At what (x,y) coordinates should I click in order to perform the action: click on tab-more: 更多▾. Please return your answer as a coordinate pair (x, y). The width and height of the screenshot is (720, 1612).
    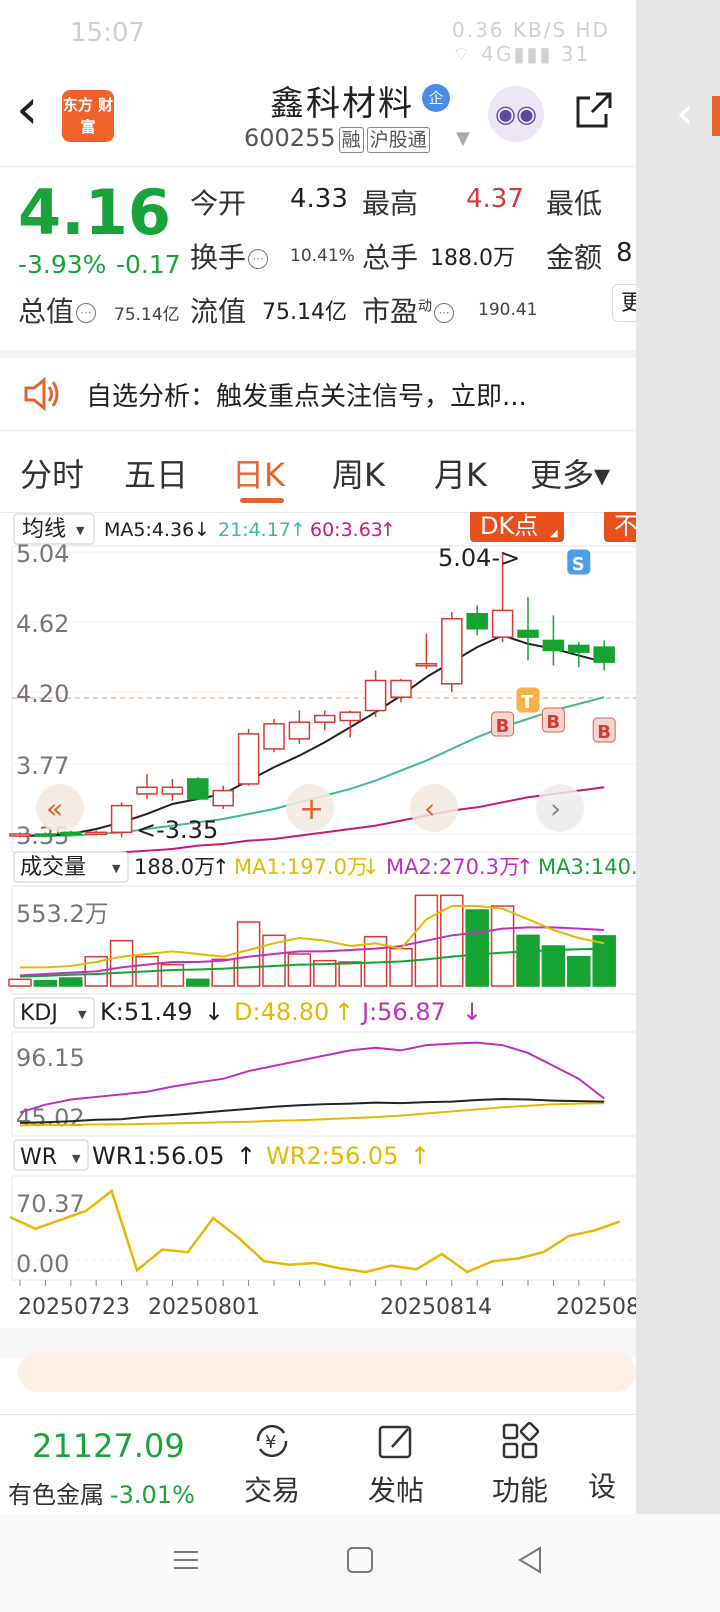
    Looking at the image, I should click on (570, 473).